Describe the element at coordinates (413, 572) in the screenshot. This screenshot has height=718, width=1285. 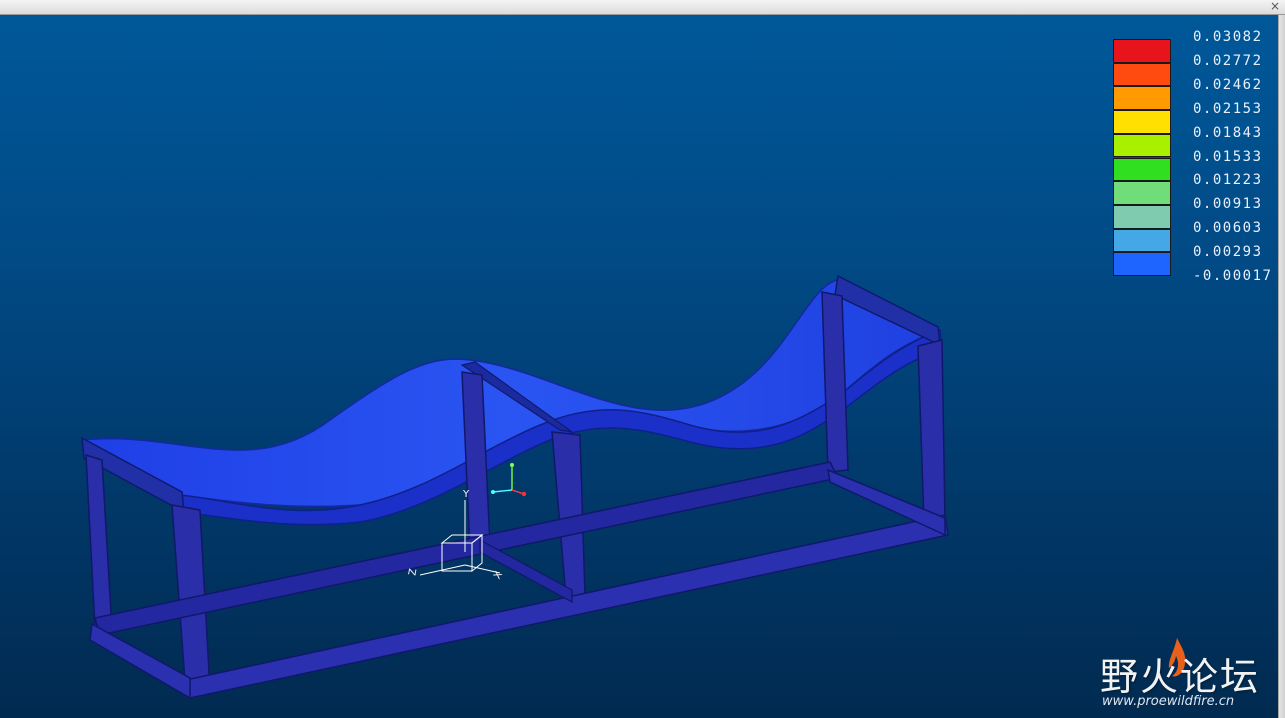
I see `axis-label-z: Z` at that location.